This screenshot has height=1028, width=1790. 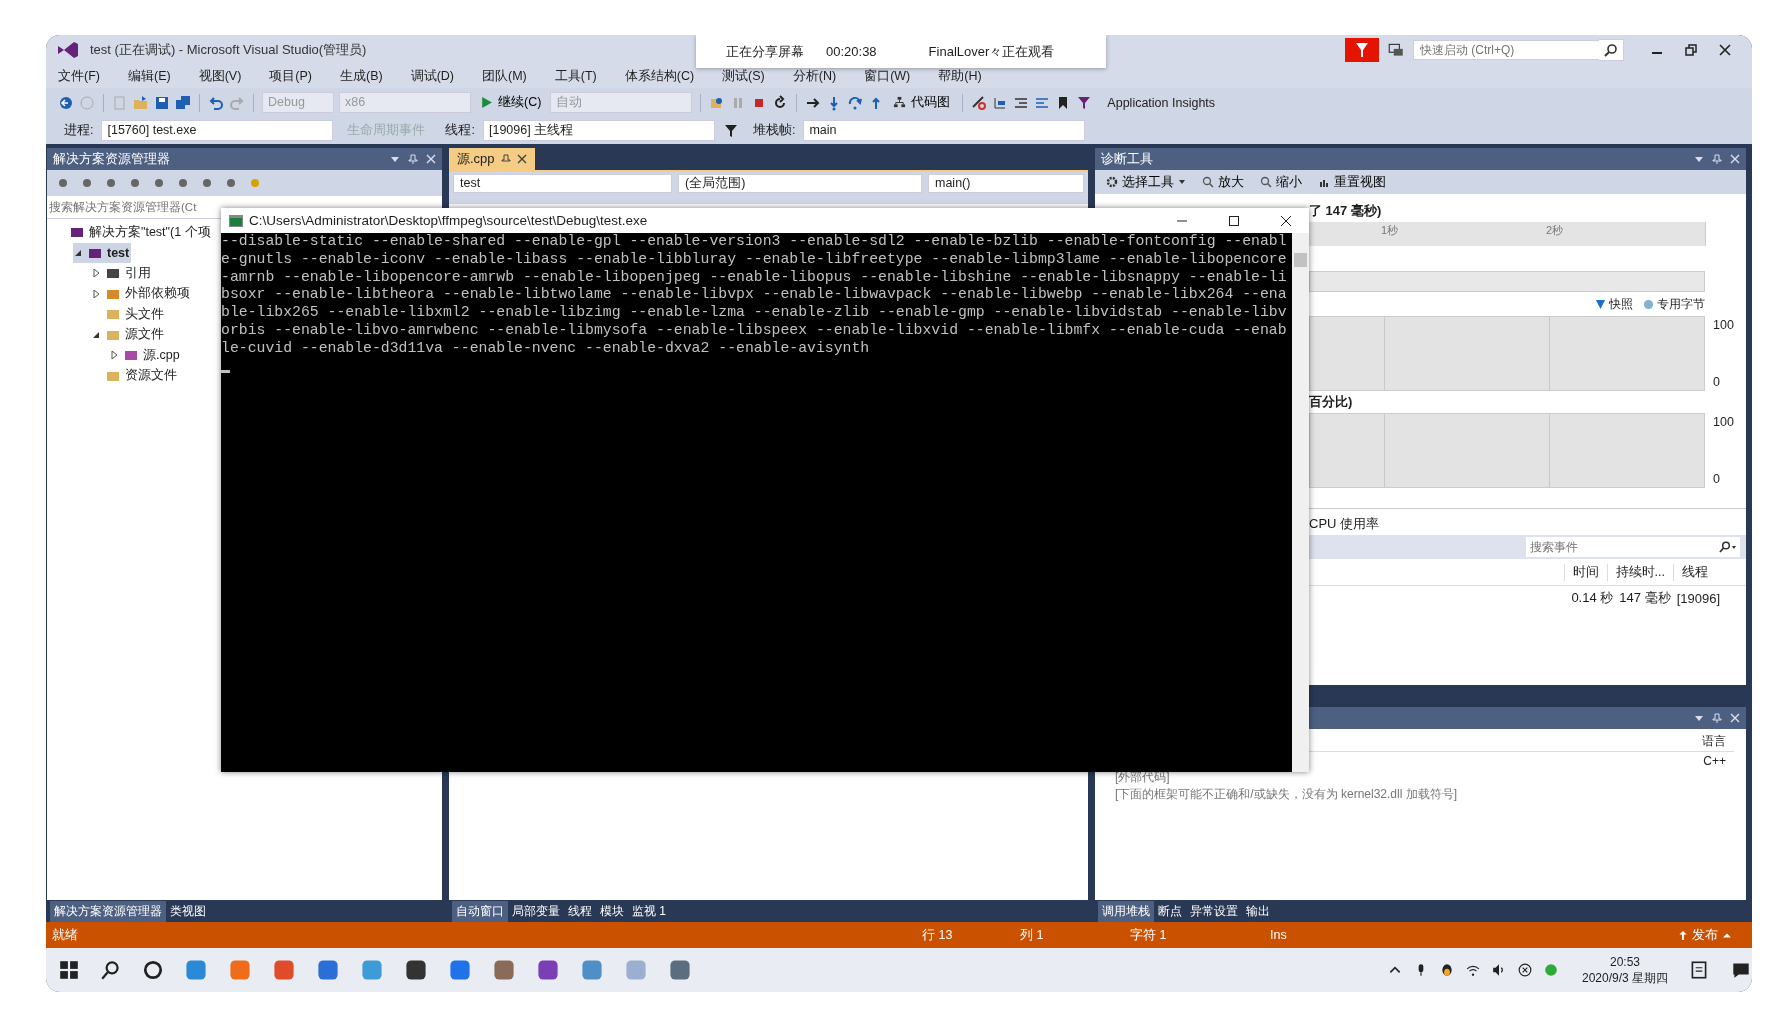 I want to click on tree-item: 源文件, so click(x=128, y=334).